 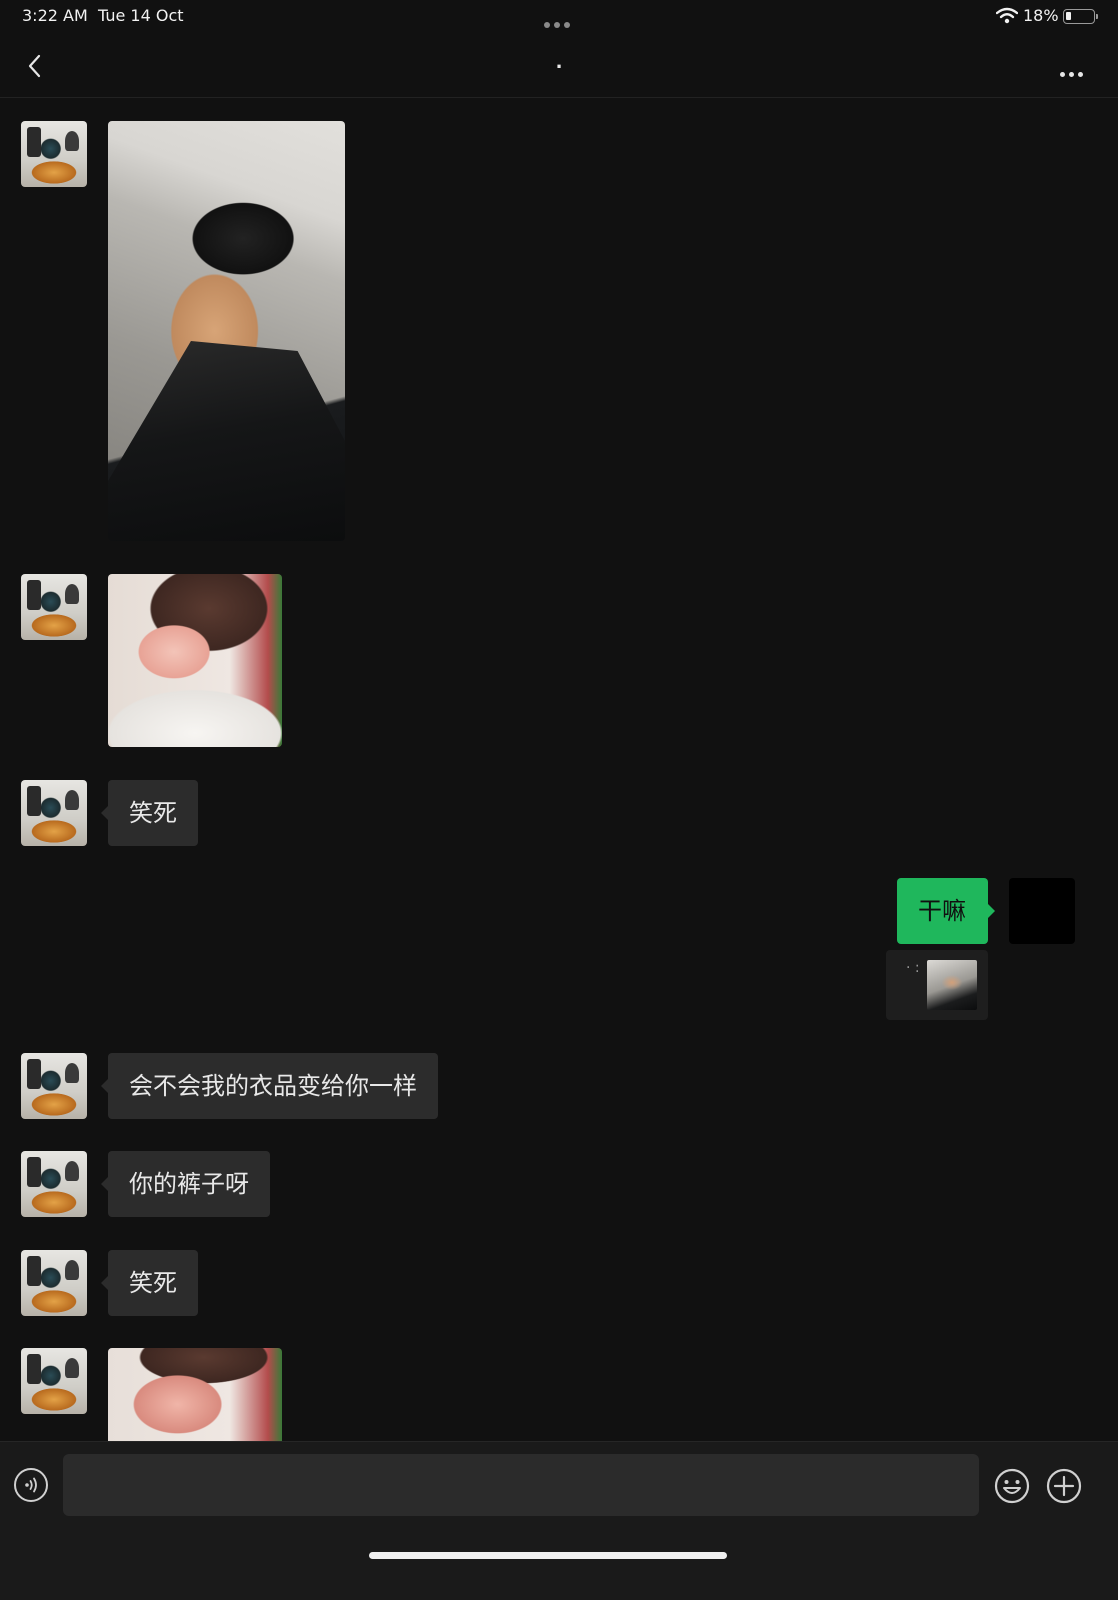 I want to click on image-message-leg-photo, so click(x=226, y=331).